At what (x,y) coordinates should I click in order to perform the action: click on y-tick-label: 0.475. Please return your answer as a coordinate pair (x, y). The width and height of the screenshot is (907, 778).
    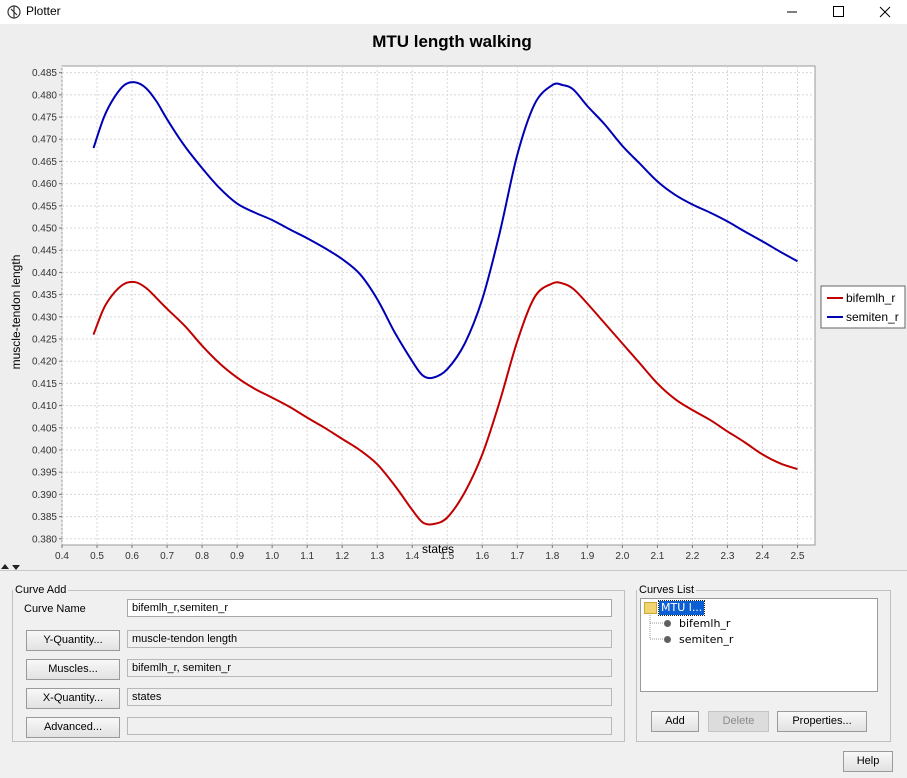
    Looking at the image, I should click on (44, 118).